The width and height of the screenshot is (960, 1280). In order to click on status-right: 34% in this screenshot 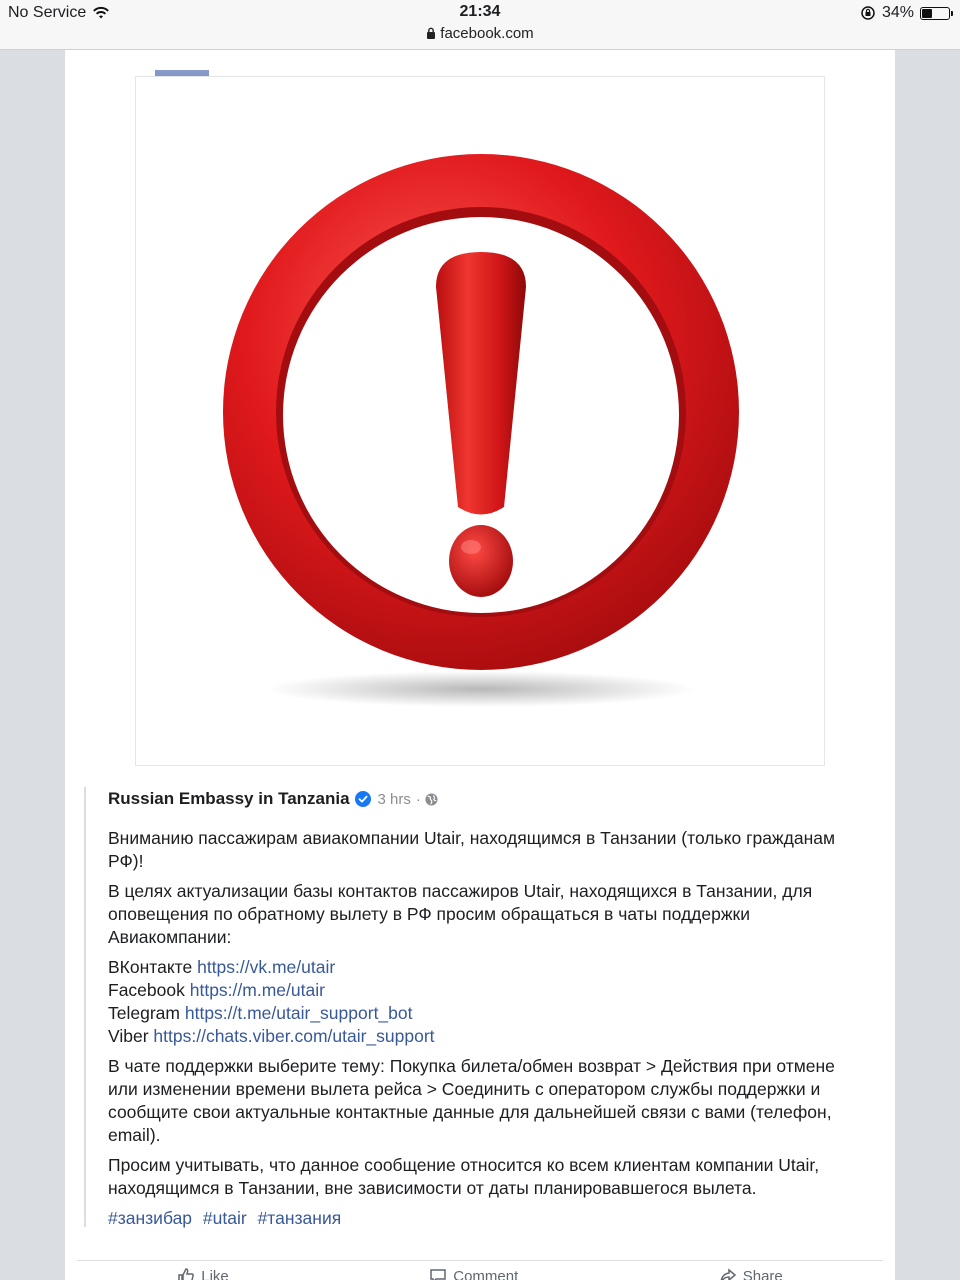, I will do `click(906, 13)`.